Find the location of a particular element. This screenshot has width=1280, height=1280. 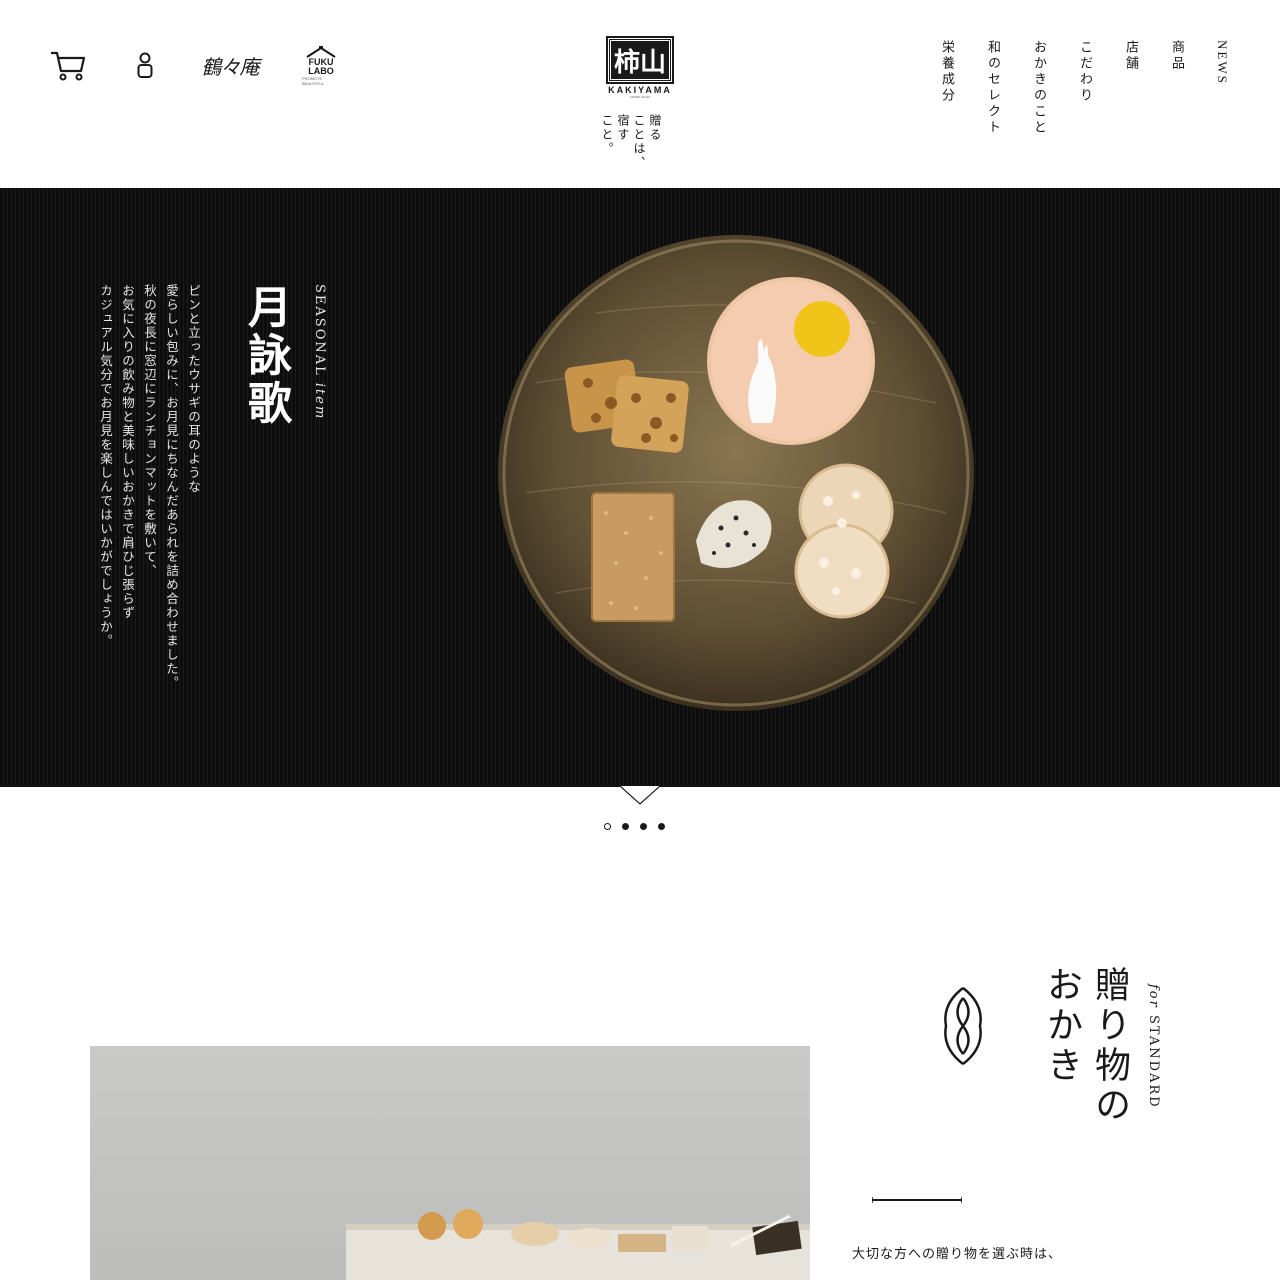

hero-title: 月詠歌 is located at coordinates (265, 356).